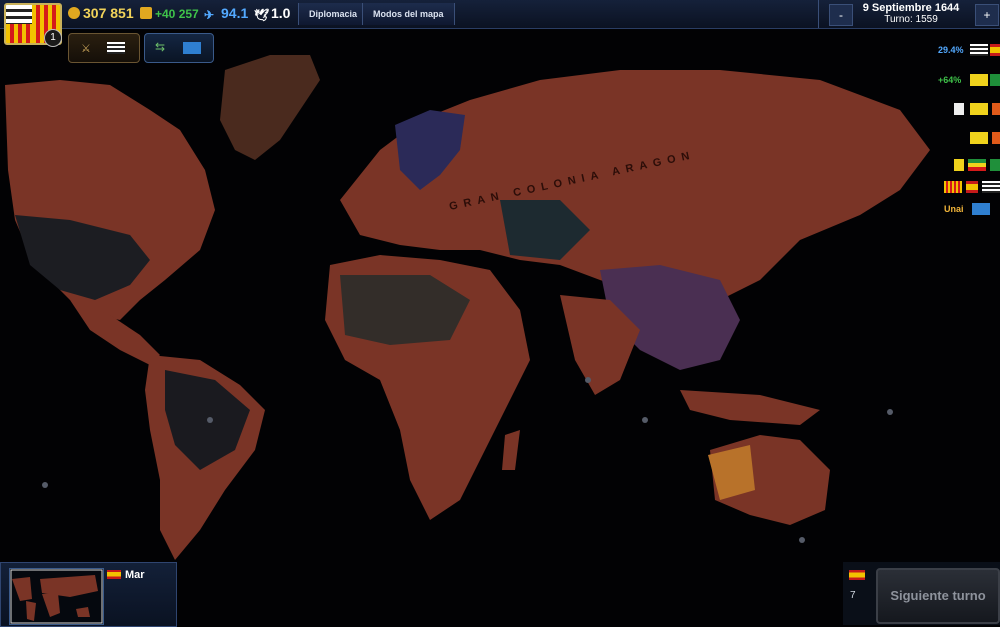 The image size is (1000, 627). Describe the element at coordinates (950, 80) in the screenshot. I see `relation-percent: +64%` at that location.